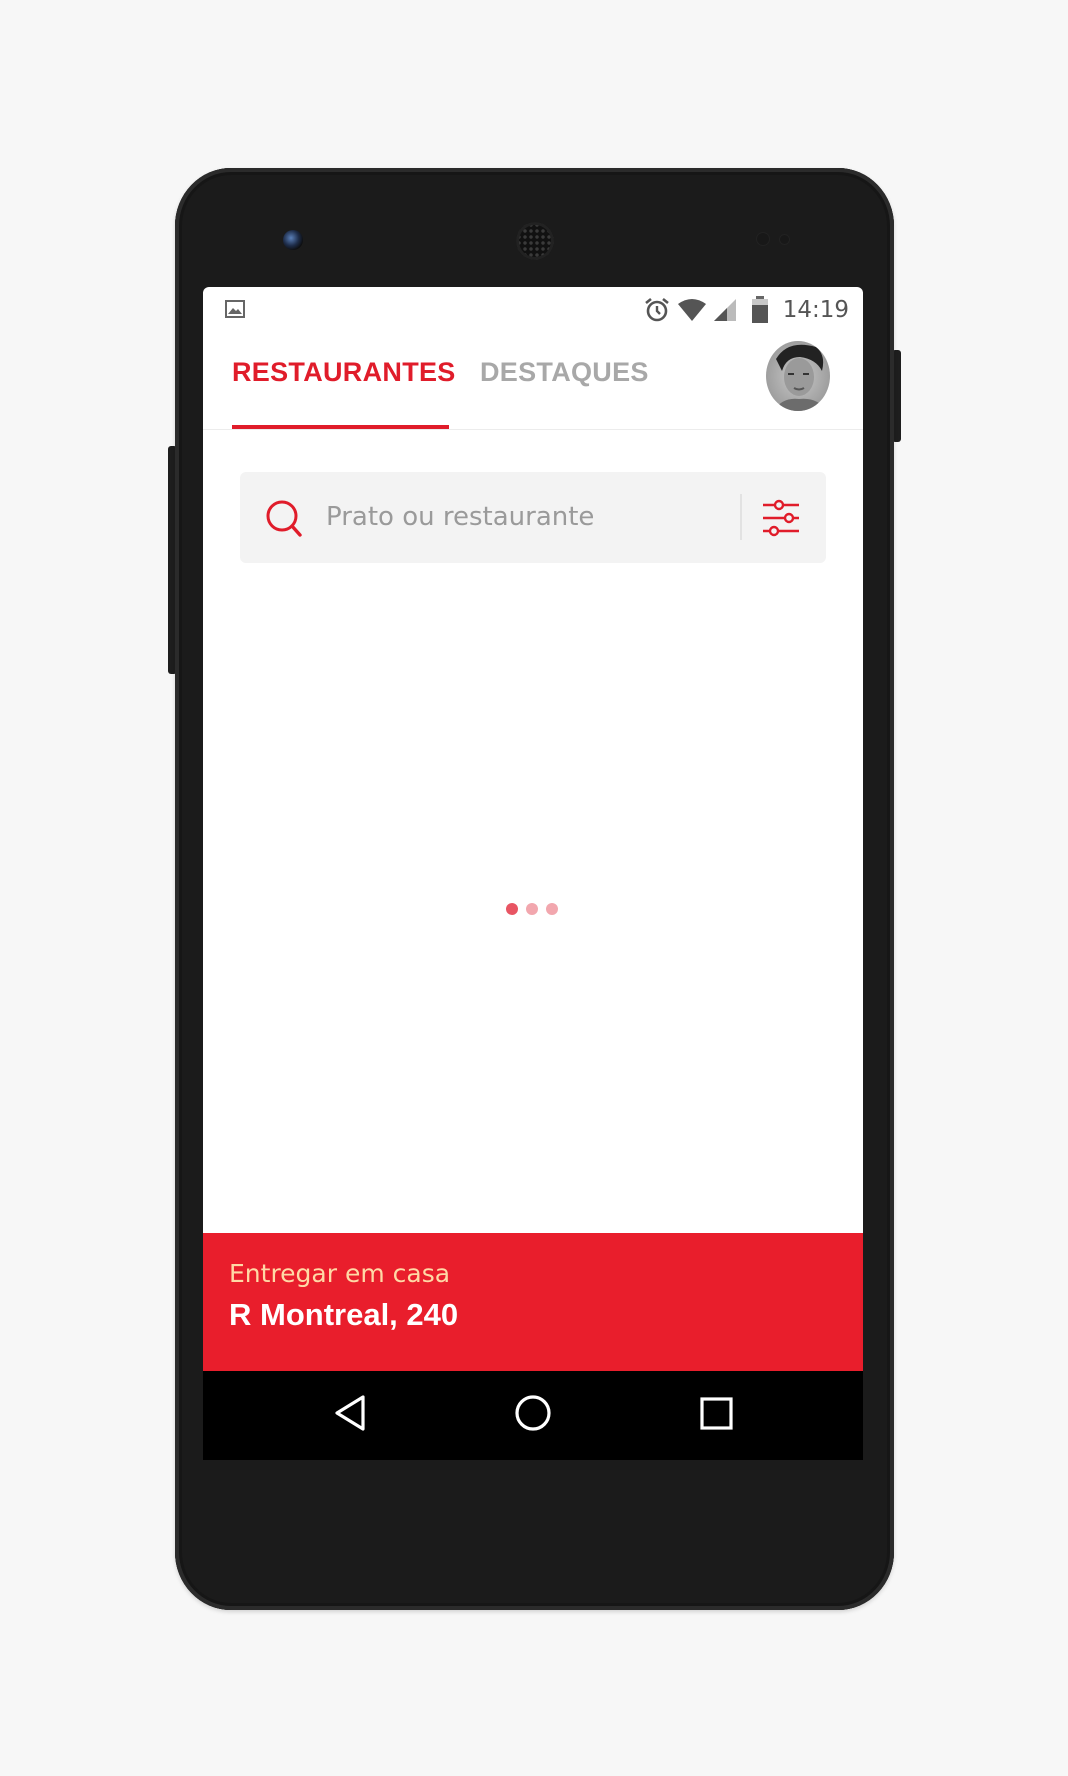  Describe the element at coordinates (293, 240) in the screenshot. I see `front-camera` at that location.